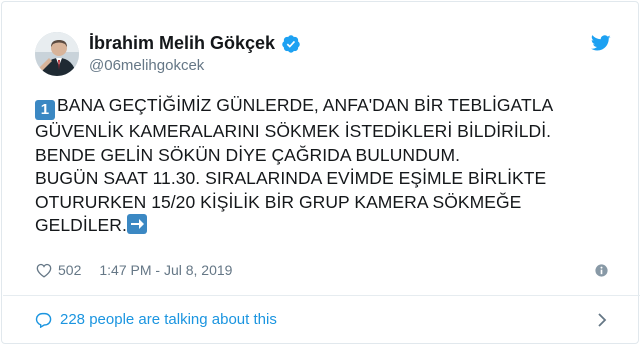  I want to click on avatar, so click(57, 54).